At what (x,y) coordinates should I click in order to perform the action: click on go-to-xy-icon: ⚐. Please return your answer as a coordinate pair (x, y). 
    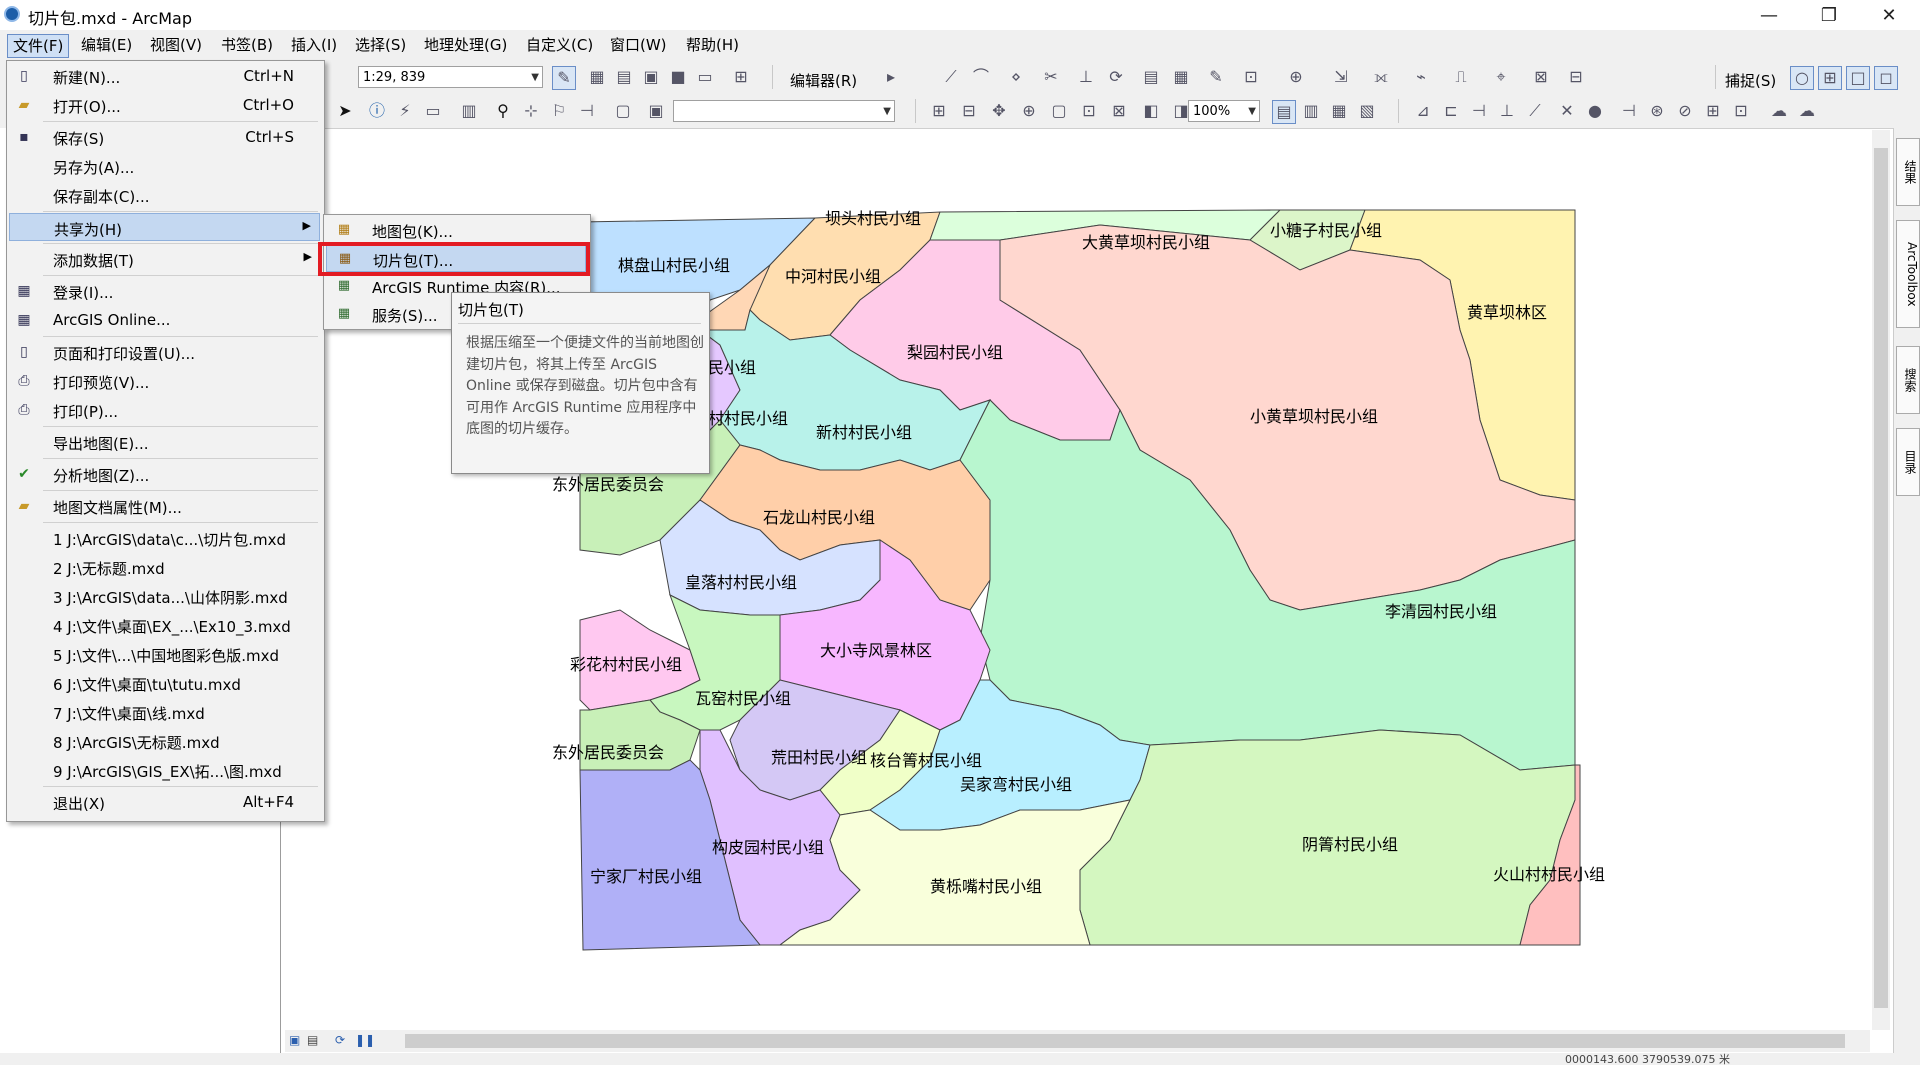
    Looking at the image, I should click on (559, 111).